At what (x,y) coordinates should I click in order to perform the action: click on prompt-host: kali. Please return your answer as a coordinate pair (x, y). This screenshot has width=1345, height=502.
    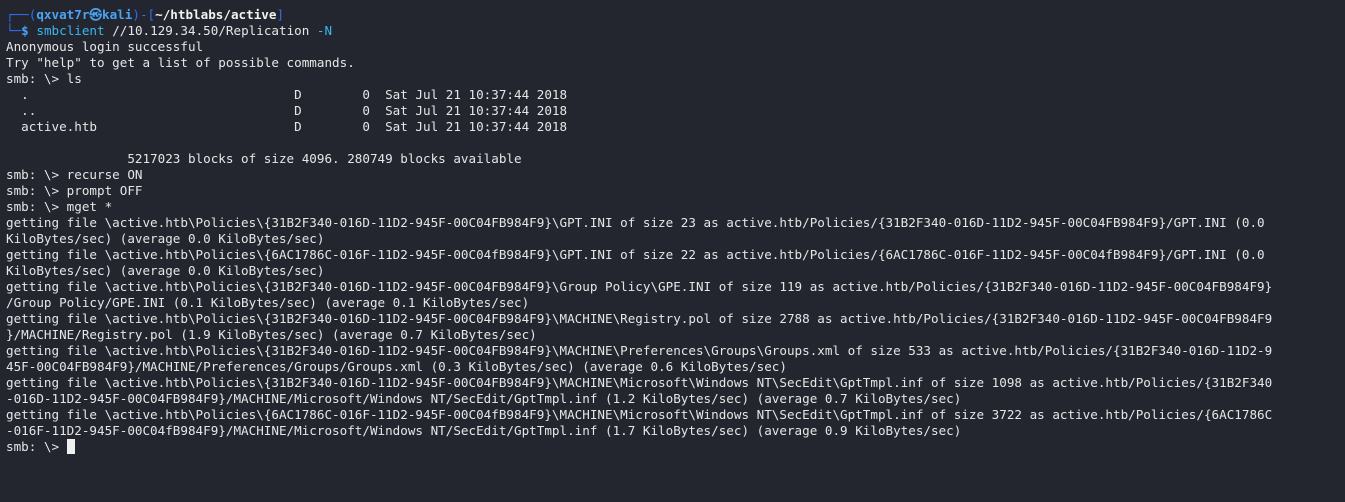
    Looking at the image, I should click on (117, 14).